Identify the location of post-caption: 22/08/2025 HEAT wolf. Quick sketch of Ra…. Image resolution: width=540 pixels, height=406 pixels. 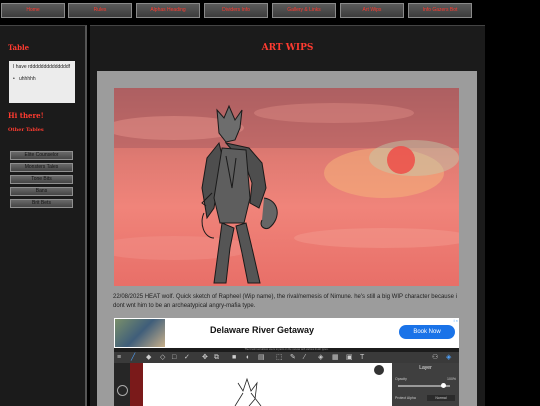
(285, 301).